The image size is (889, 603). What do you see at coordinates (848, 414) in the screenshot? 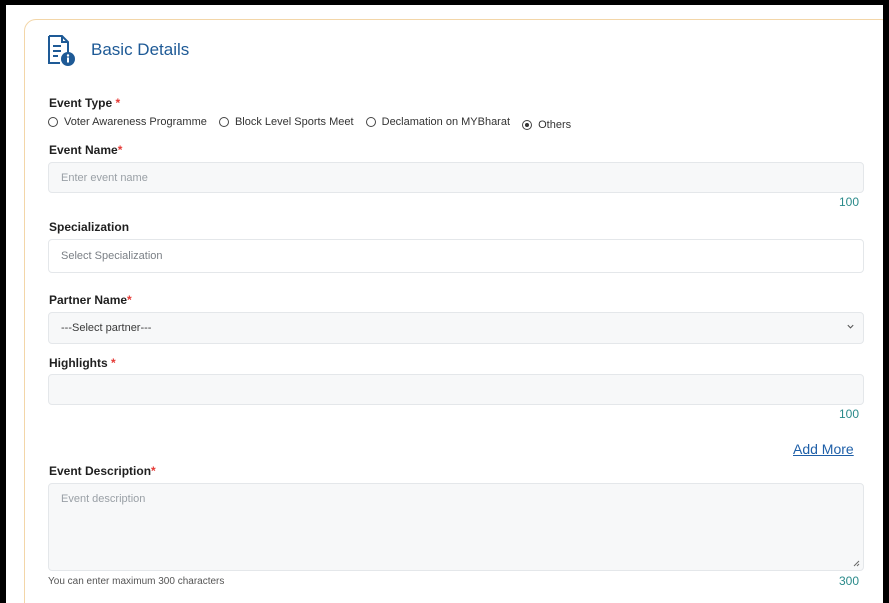
I see `highlights-counter: 100` at bounding box center [848, 414].